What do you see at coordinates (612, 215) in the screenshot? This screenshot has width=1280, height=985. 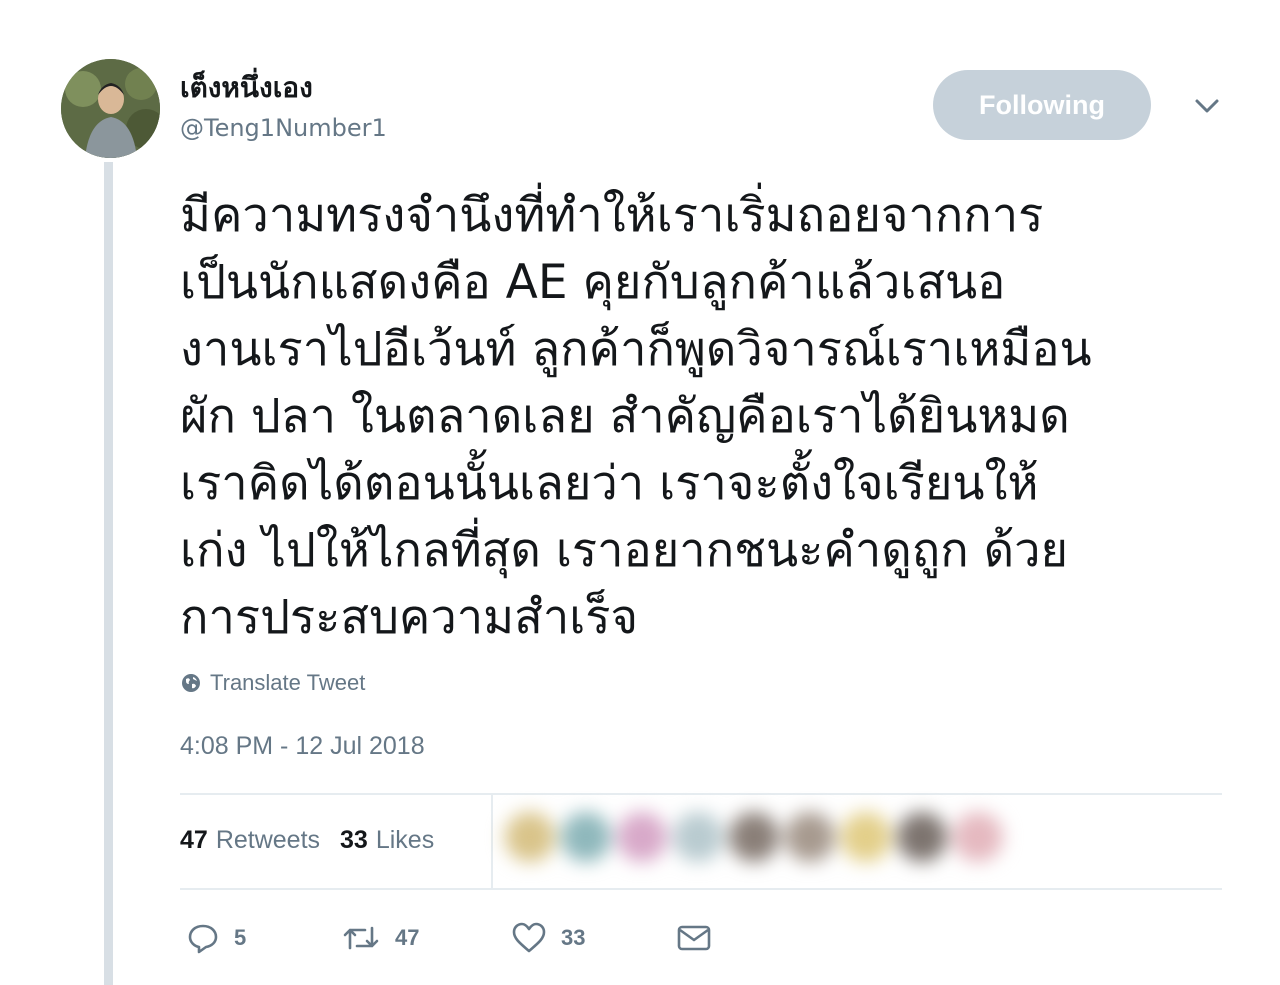 I see `tweet-text-line: มีความทรงจำนึงที่ทำให้เราเริ่มถอยจากการ` at bounding box center [612, 215].